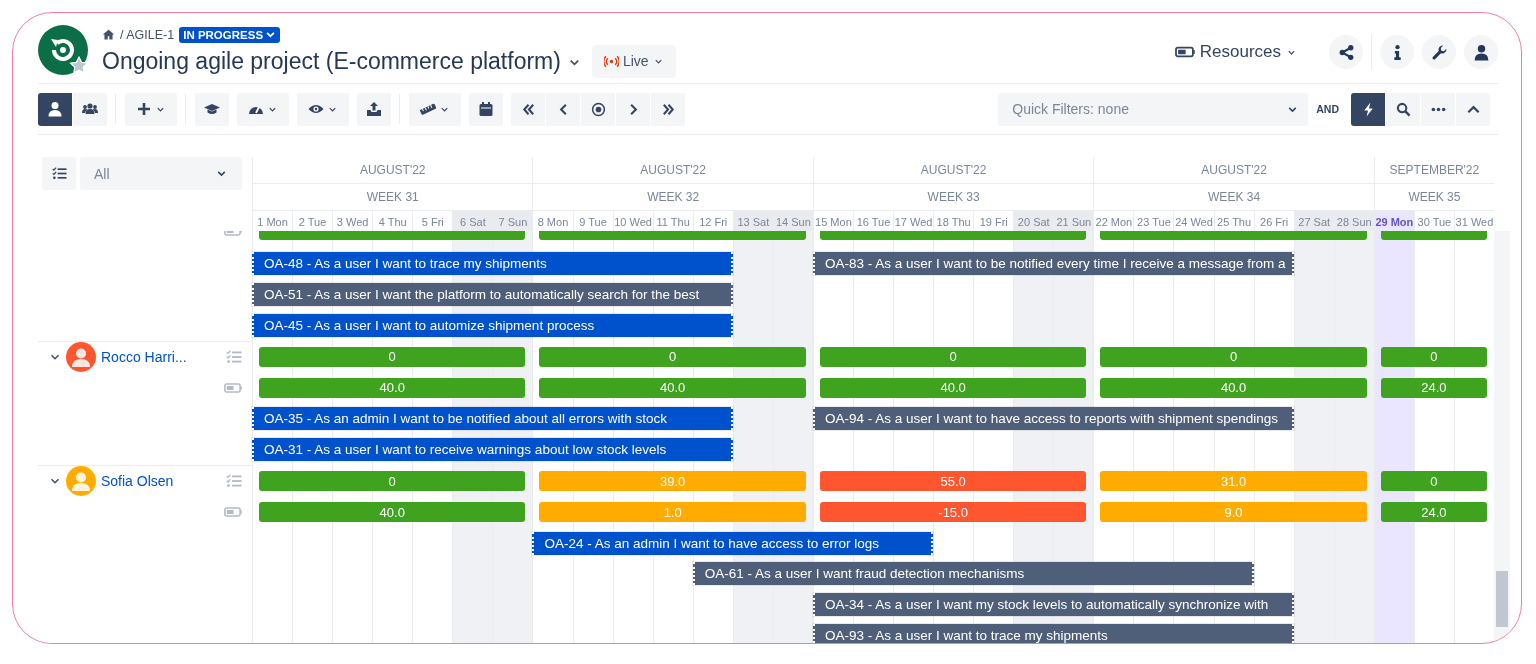  I want to click on calendar-icon, so click(486, 109).